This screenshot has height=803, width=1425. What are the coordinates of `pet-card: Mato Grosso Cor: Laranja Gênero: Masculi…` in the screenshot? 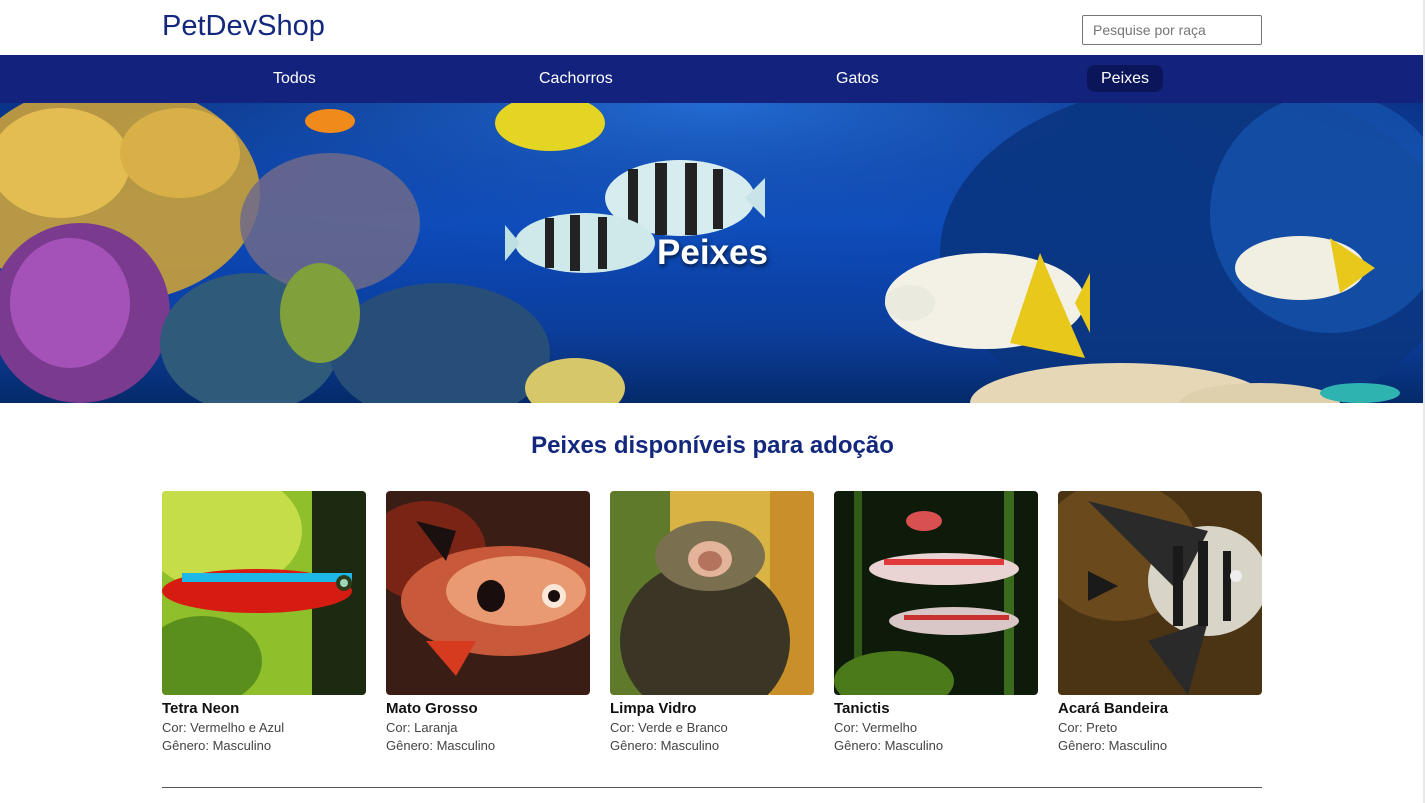 It's located at (488, 622).